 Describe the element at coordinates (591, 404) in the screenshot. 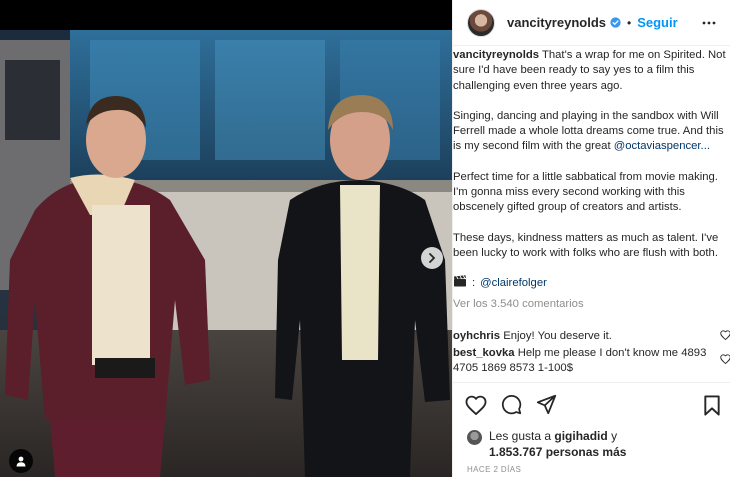

I see `post-actions-bar` at that location.